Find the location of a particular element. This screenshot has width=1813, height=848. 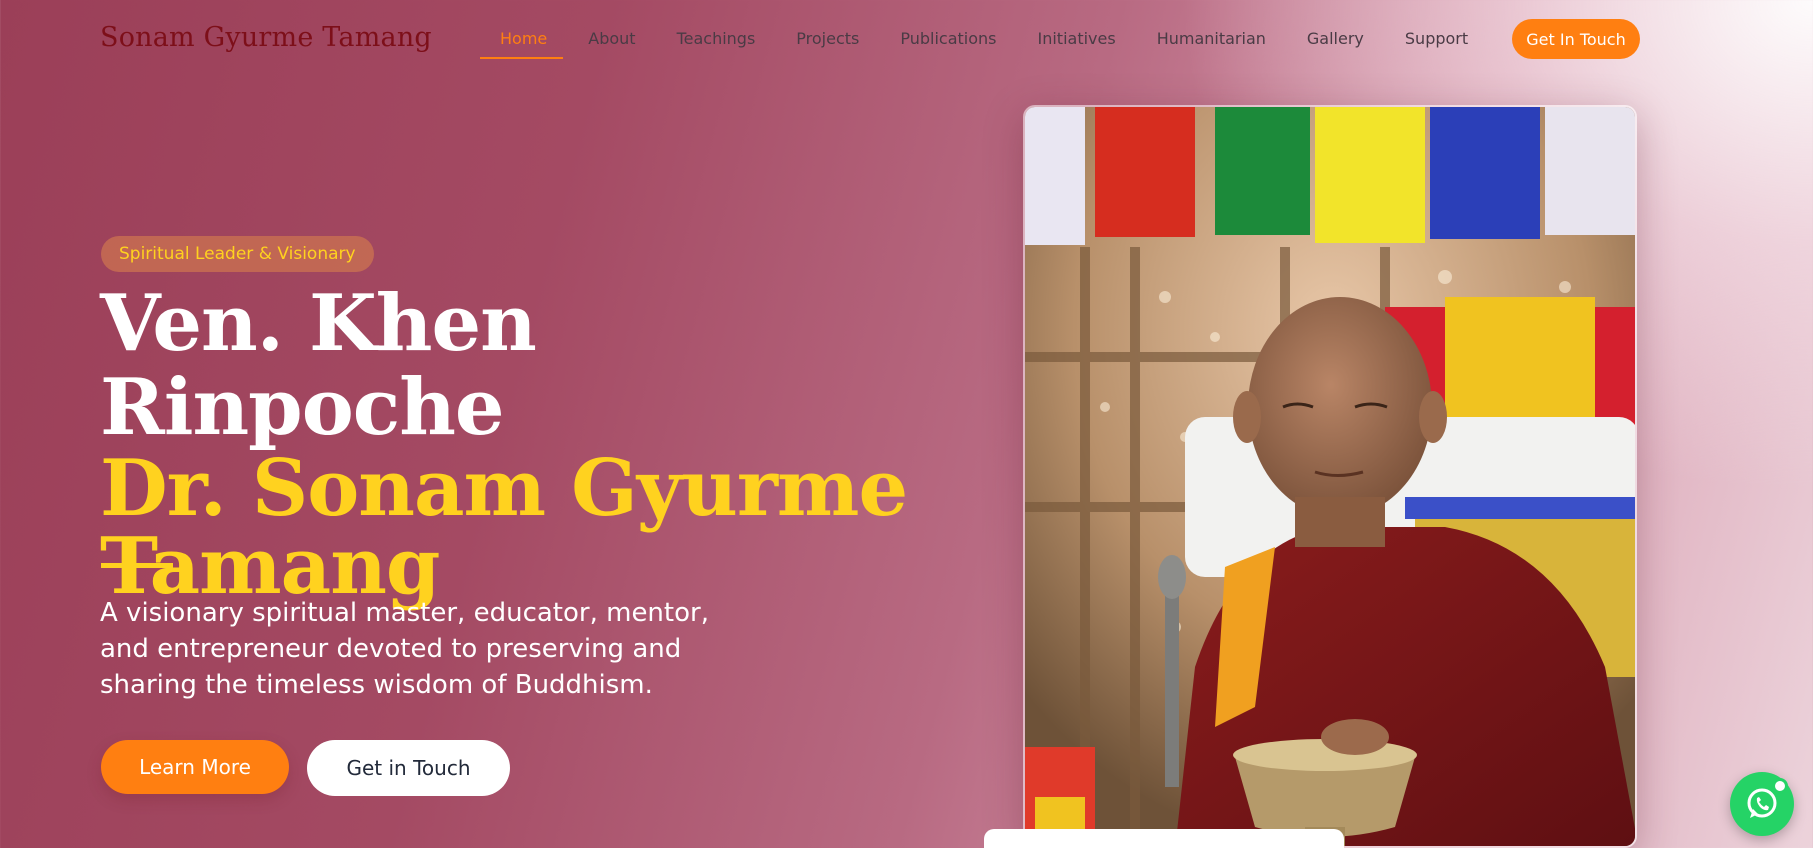

hero-title-line2: Dr. Sonam Gyurme is located at coordinates (504, 488).